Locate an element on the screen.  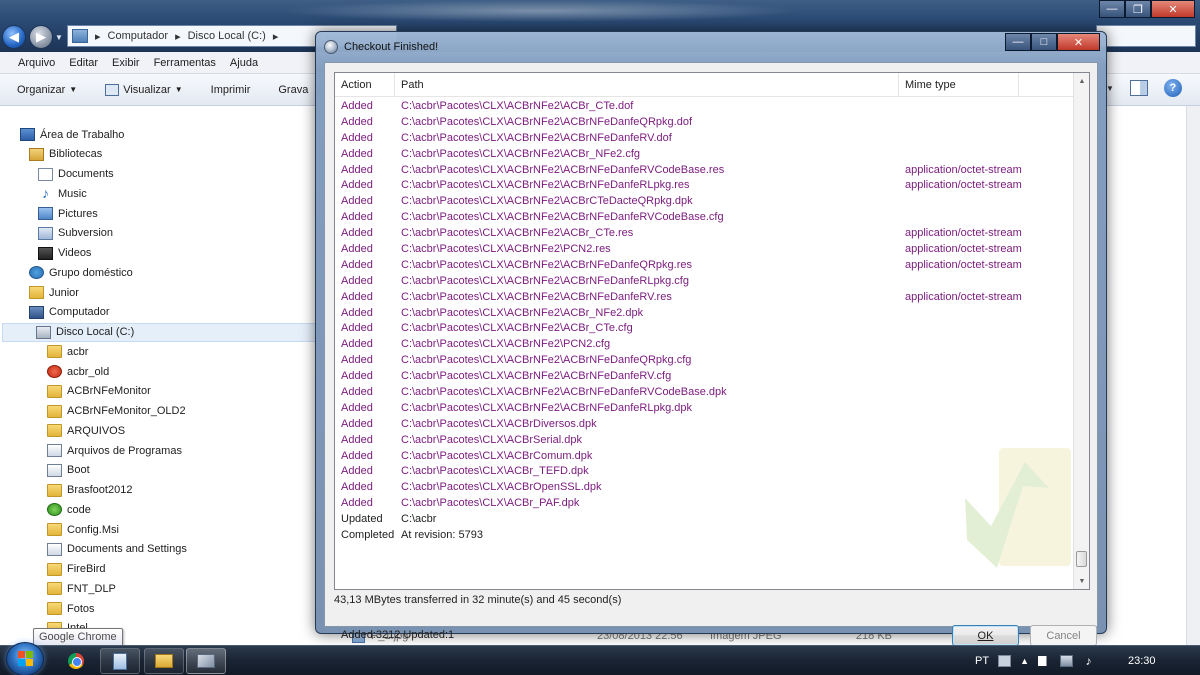
column-header-action: Action is located at coordinates (365, 85).